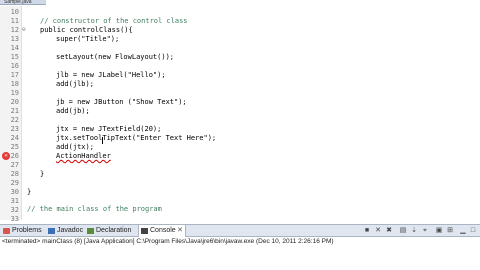  I want to click on tab-label: Declaration, so click(114, 230).